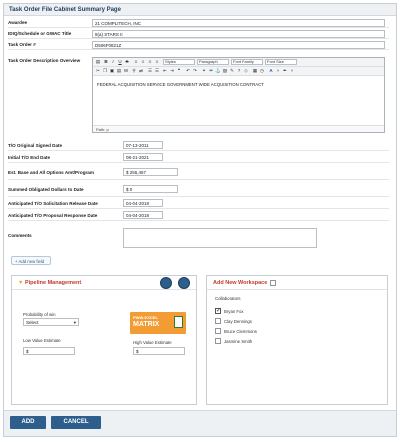  What do you see at coordinates (225, 71) in the screenshot?
I see `image-icon: ▨` at bounding box center [225, 71].